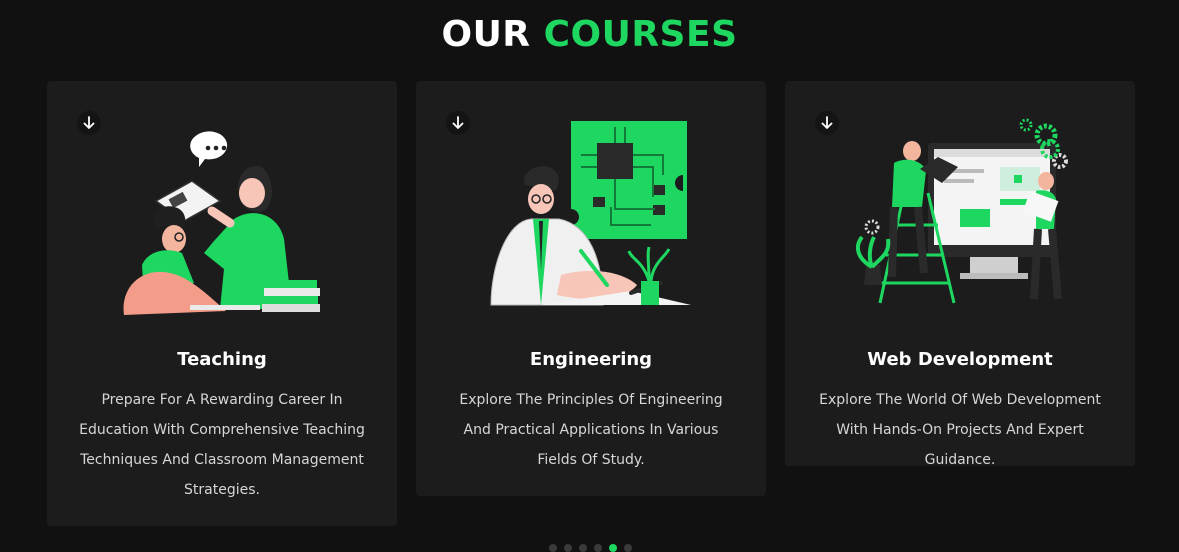  I want to click on title-word-courses: COURSES, so click(640, 34).